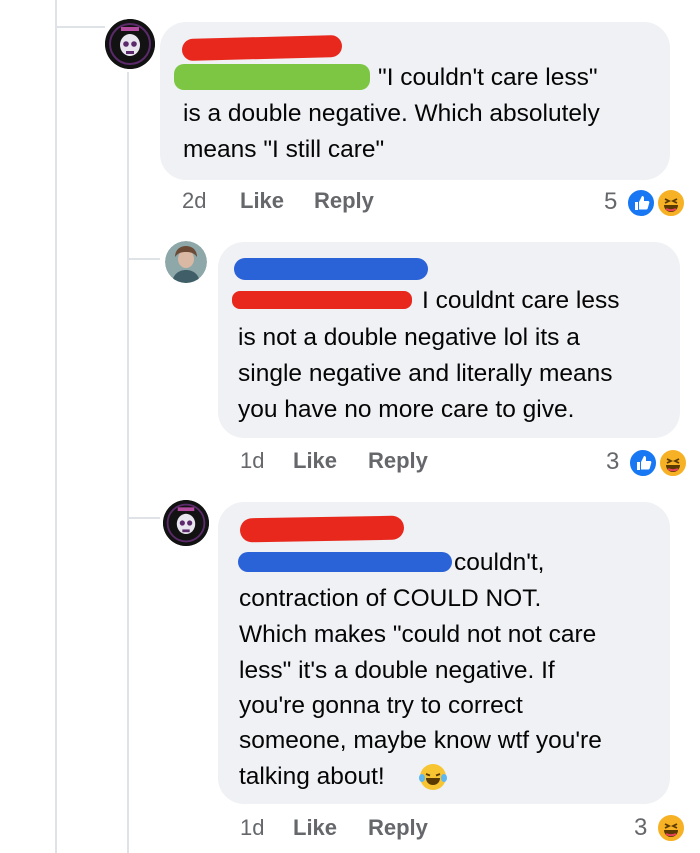 The width and height of the screenshot is (700, 853). What do you see at coordinates (521, 300) in the screenshot?
I see `comment-text-inline: I couldnt care less` at bounding box center [521, 300].